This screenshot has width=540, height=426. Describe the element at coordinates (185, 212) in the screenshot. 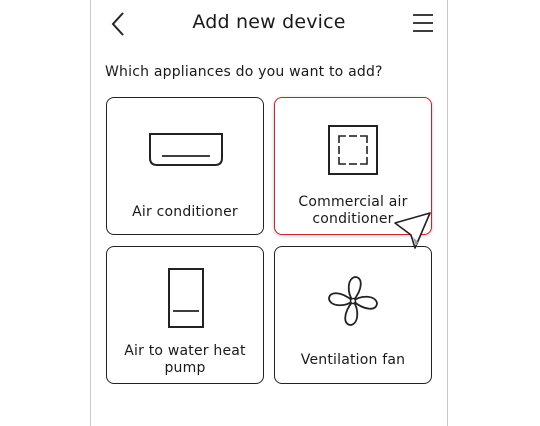

I see `appliance-label: Air conditioner` at that location.